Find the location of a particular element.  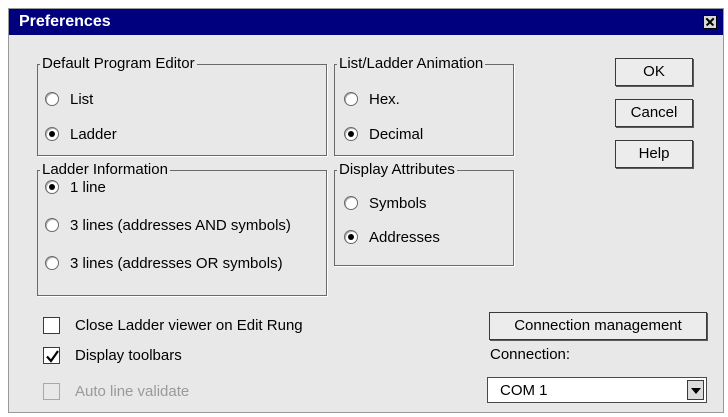

checkbox is located at coordinates (51, 325).